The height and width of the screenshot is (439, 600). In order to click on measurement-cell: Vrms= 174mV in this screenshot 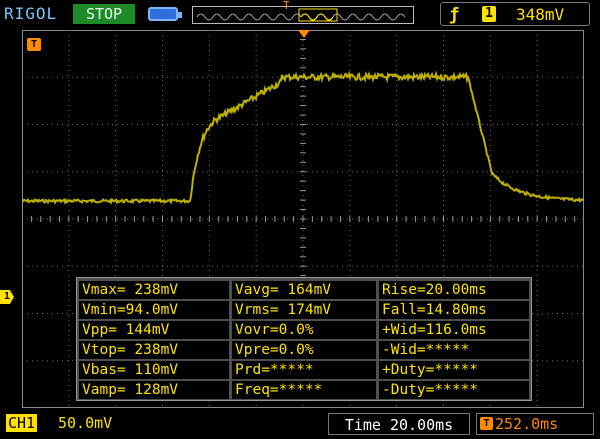, I will do `click(304, 310)`.